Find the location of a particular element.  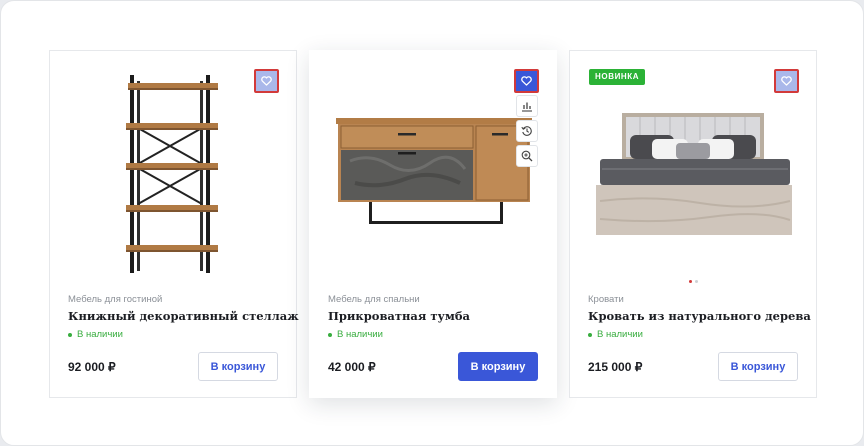

quick-actions is located at coordinates (527, 132).